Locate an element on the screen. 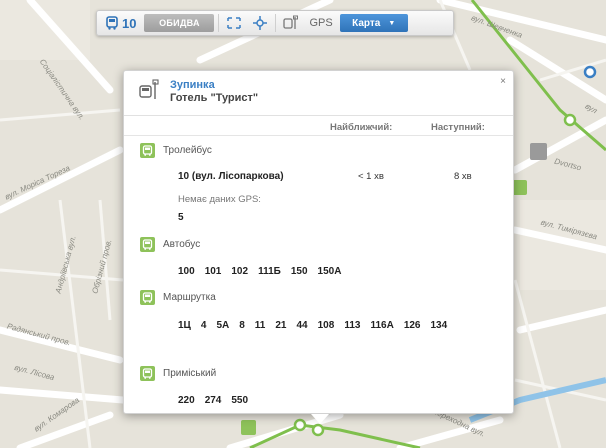 Image resolution: width=606 pixels, height=448 pixels. bus-routes: 100 101 102 111Б 150 150А is located at coordinates (338, 271).